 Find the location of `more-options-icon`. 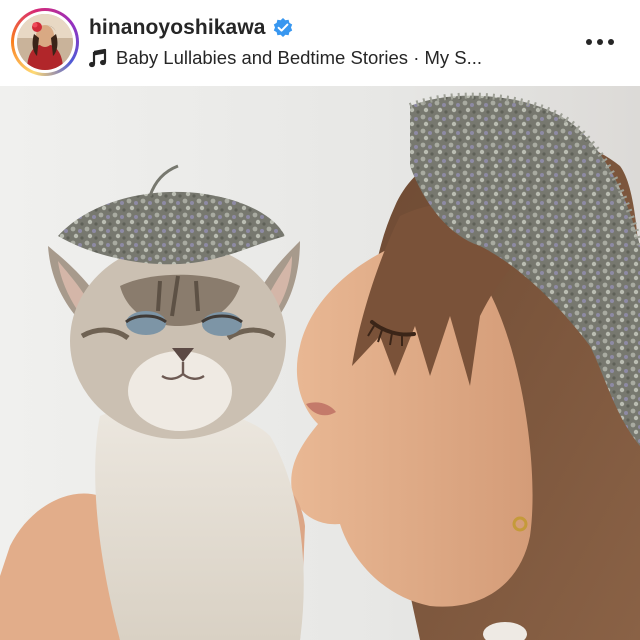

more-options-icon is located at coordinates (600, 42).